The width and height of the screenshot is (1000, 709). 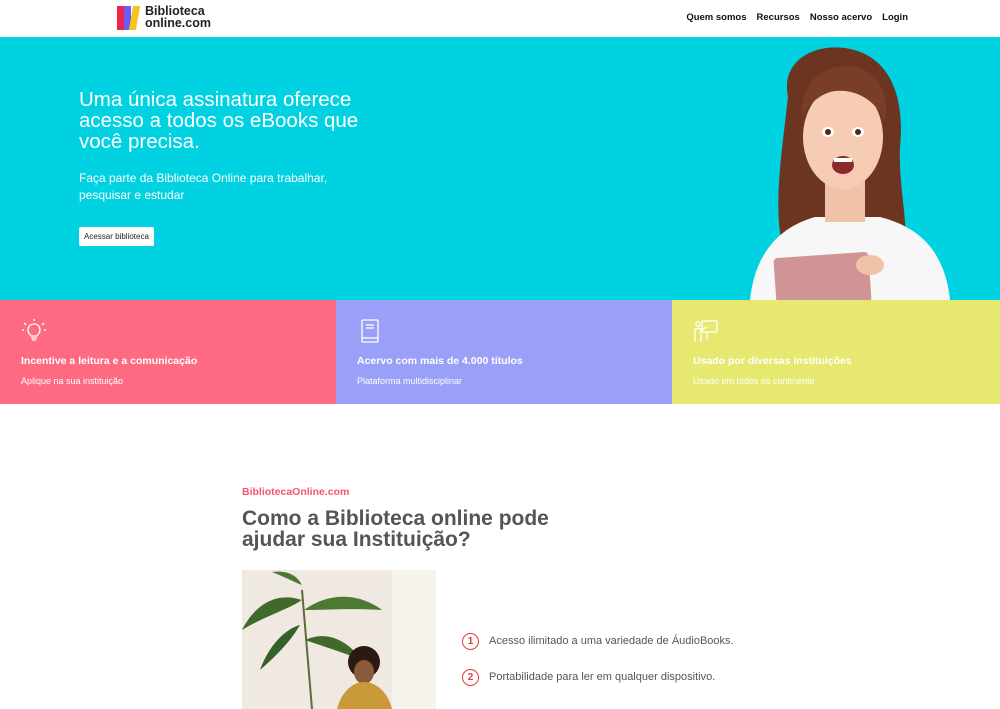 I want to click on access-library-button: Acessar biblioteca, so click(x=116, y=236).